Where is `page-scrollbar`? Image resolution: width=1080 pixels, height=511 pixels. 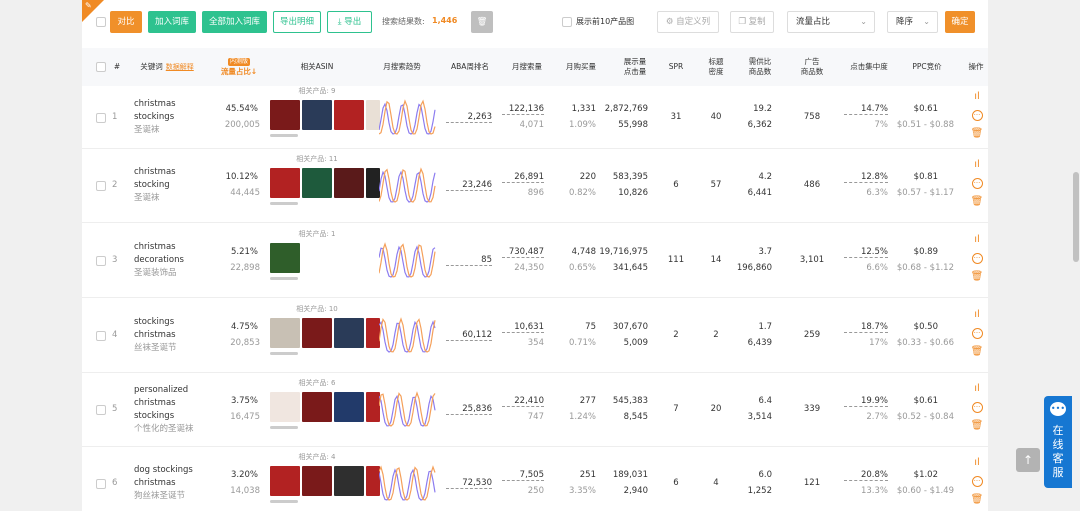 page-scrollbar is located at coordinates (1076, 255).